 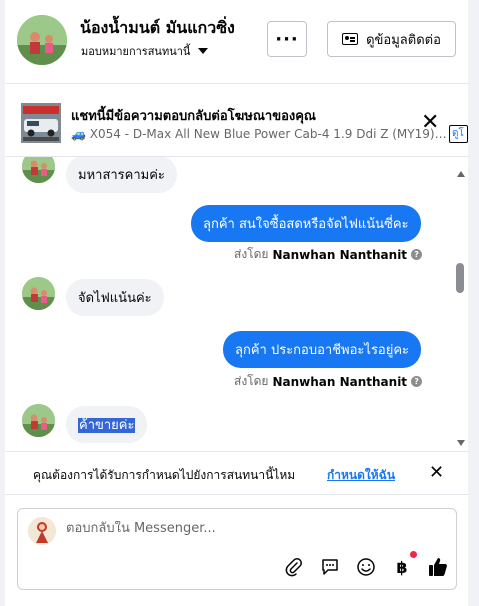 I want to click on incoming-message: ค้าขายค่ะ, so click(x=107, y=424).